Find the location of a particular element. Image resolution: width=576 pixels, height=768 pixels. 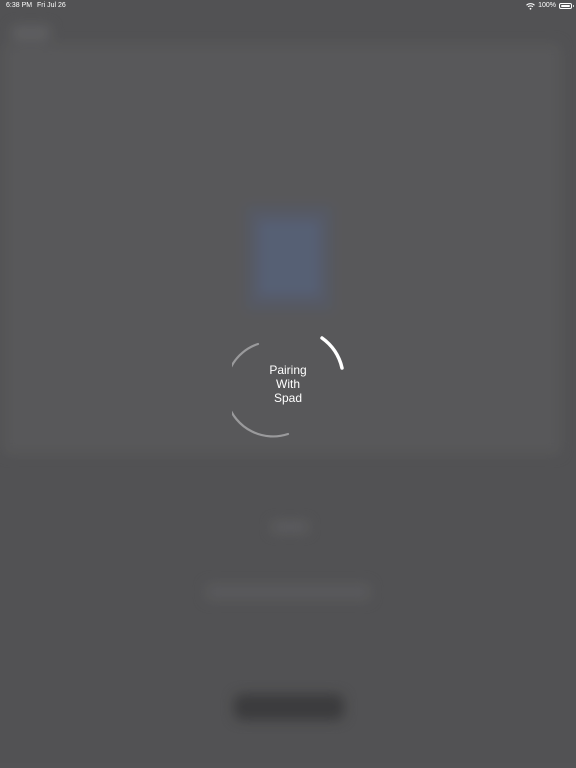

battery-fill is located at coordinates (565, 6).